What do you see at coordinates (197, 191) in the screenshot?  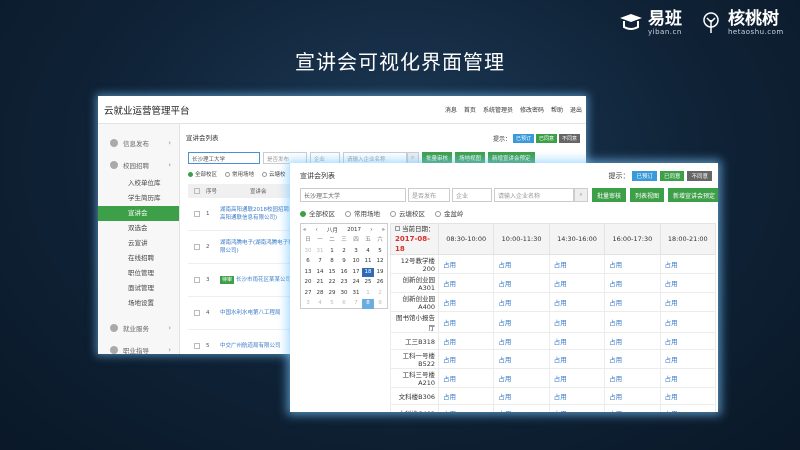 I see `select-all-checkbox` at bounding box center [197, 191].